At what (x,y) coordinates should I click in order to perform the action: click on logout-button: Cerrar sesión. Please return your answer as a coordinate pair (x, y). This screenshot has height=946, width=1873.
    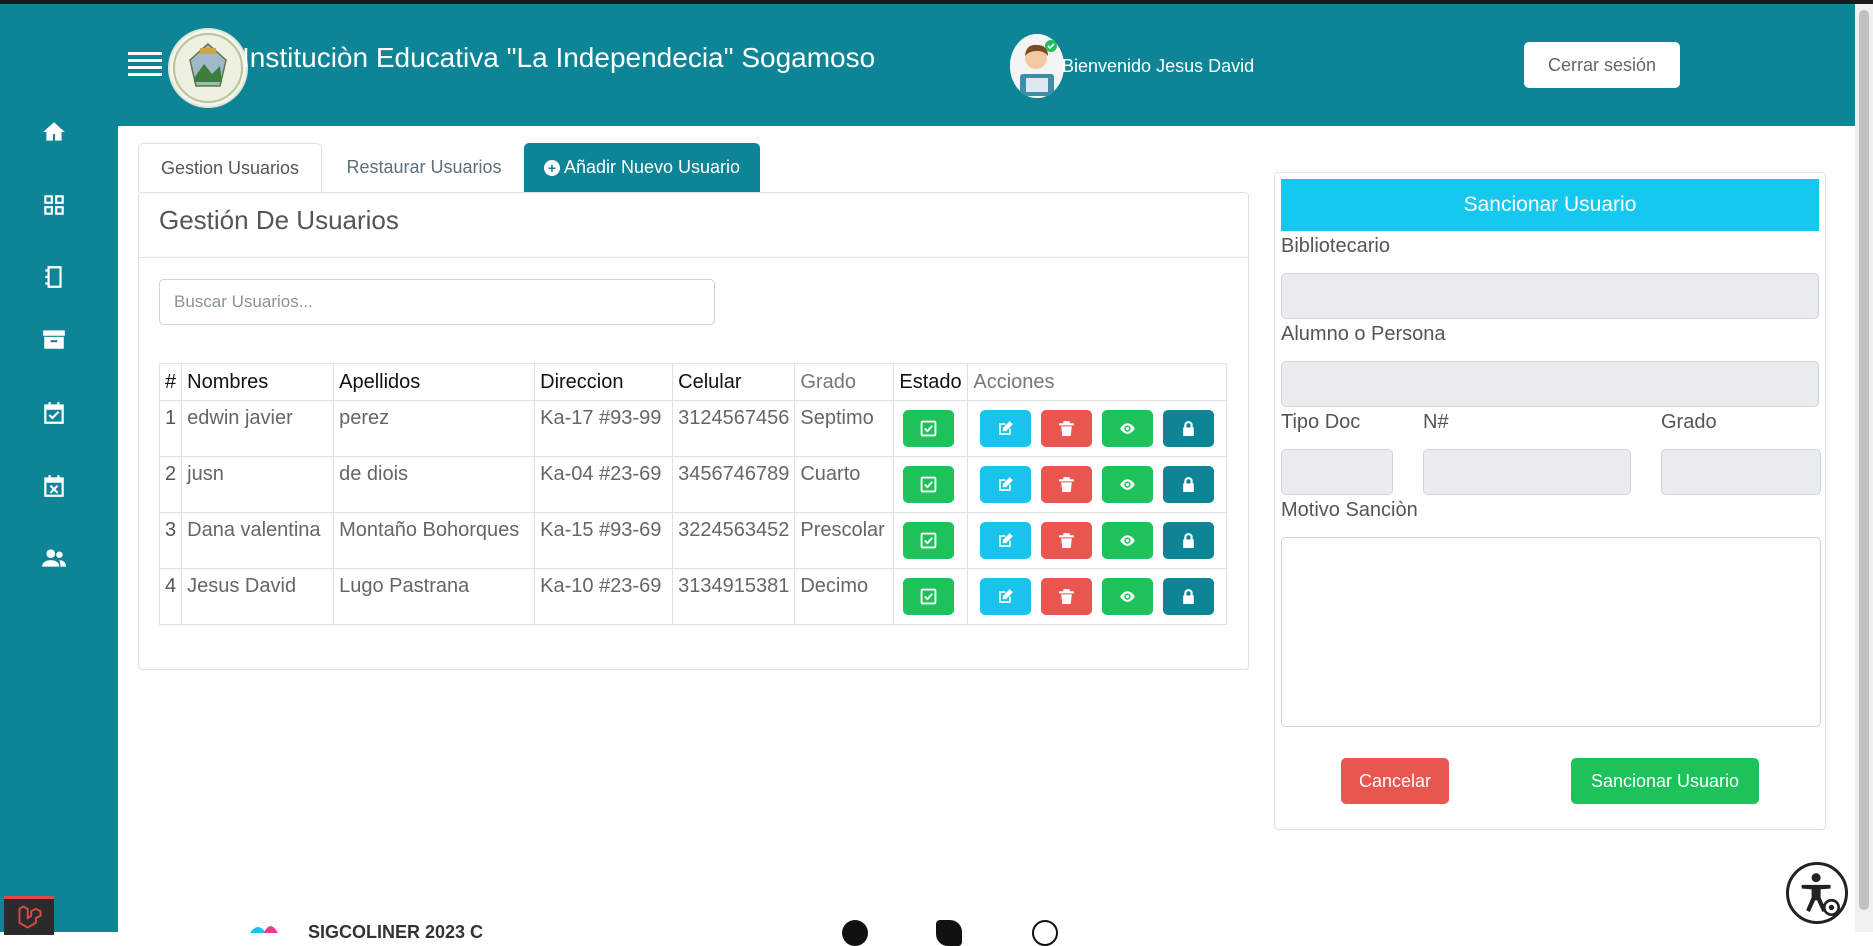
    Looking at the image, I should click on (1602, 65).